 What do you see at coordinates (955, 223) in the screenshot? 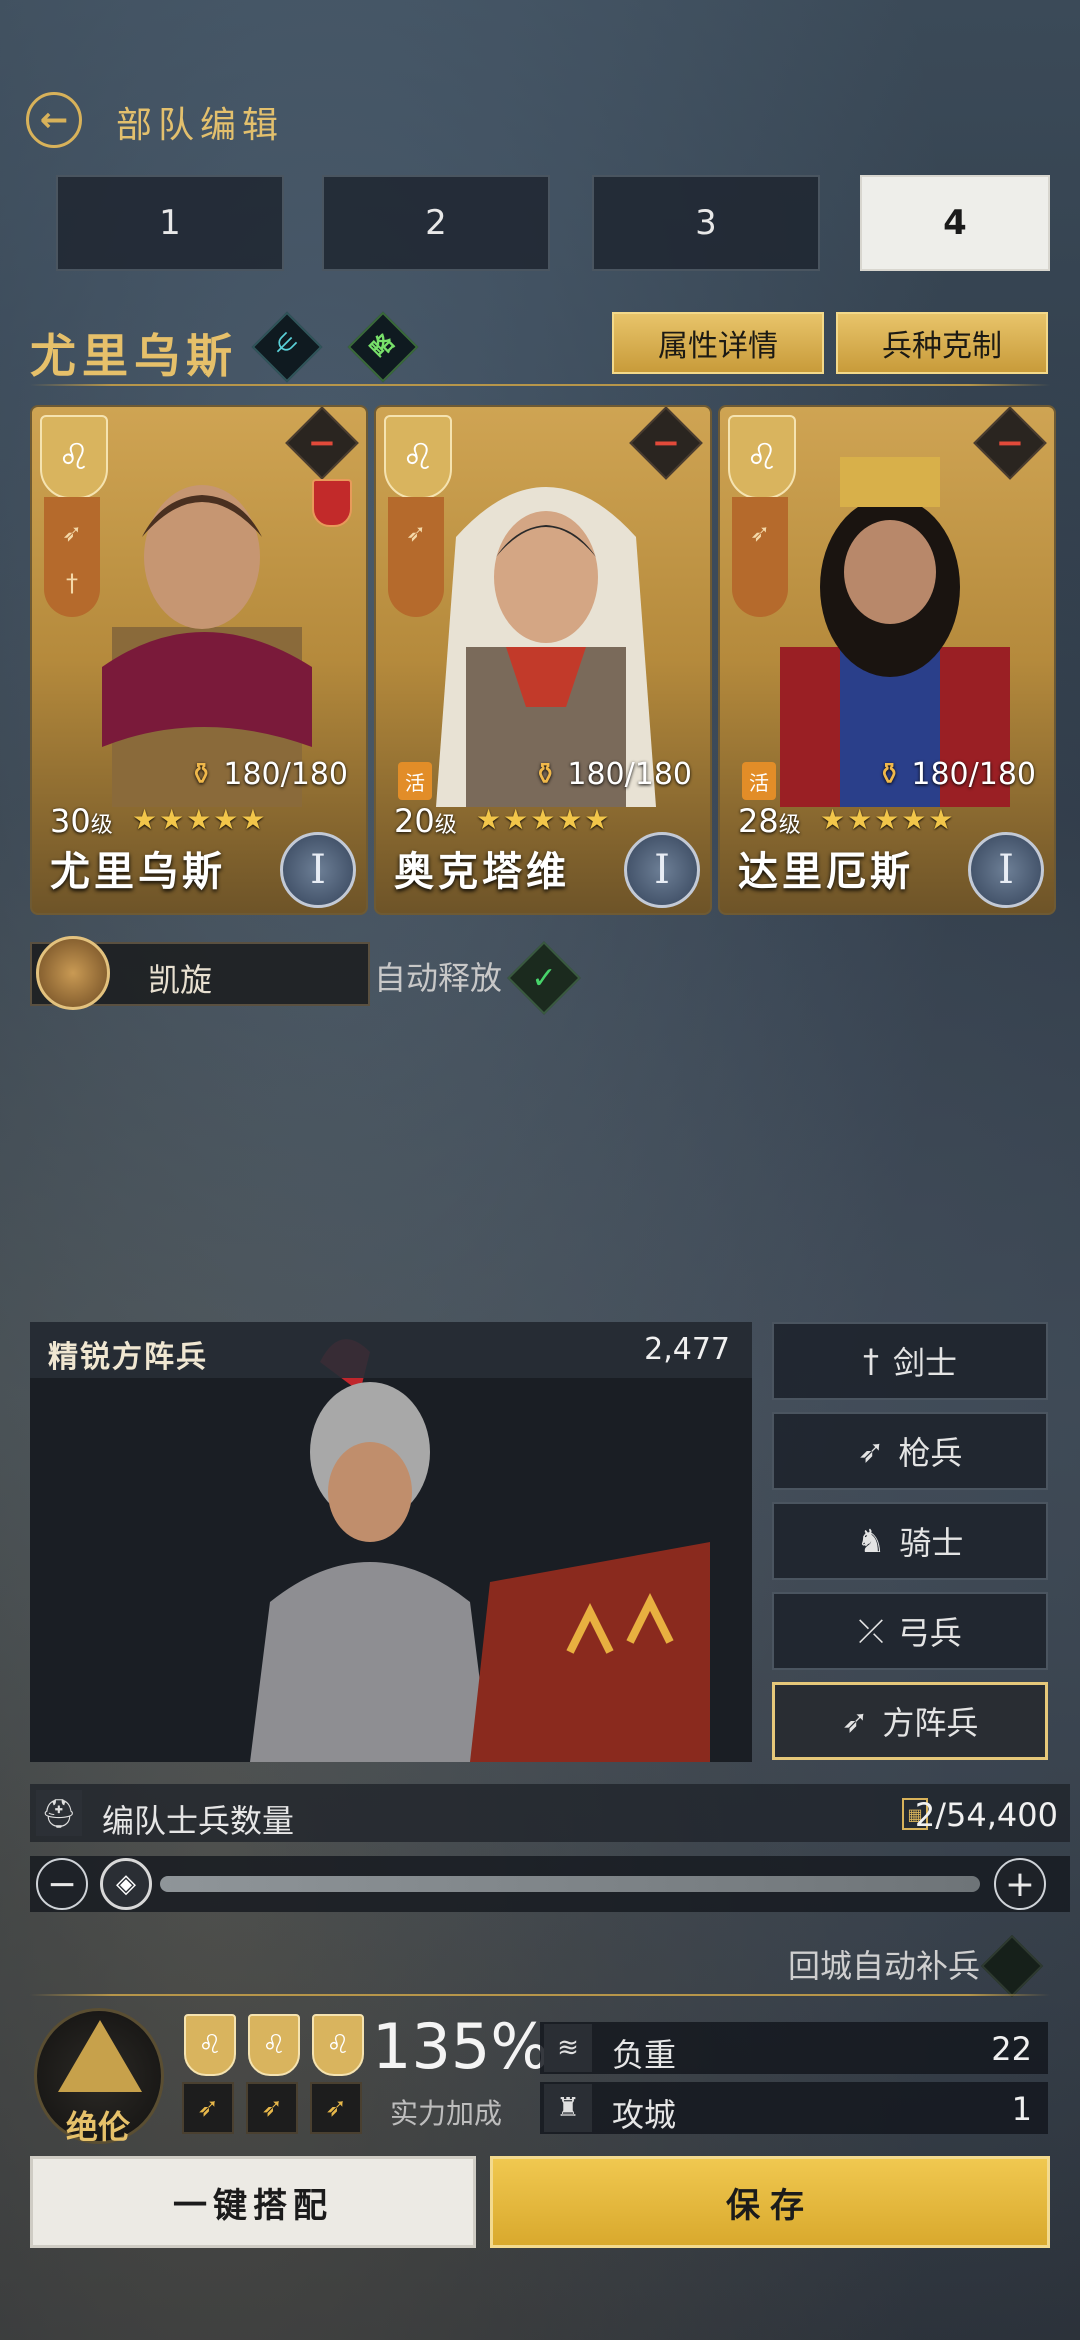
I see `tab-4: 4` at bounding box center [955, 223].